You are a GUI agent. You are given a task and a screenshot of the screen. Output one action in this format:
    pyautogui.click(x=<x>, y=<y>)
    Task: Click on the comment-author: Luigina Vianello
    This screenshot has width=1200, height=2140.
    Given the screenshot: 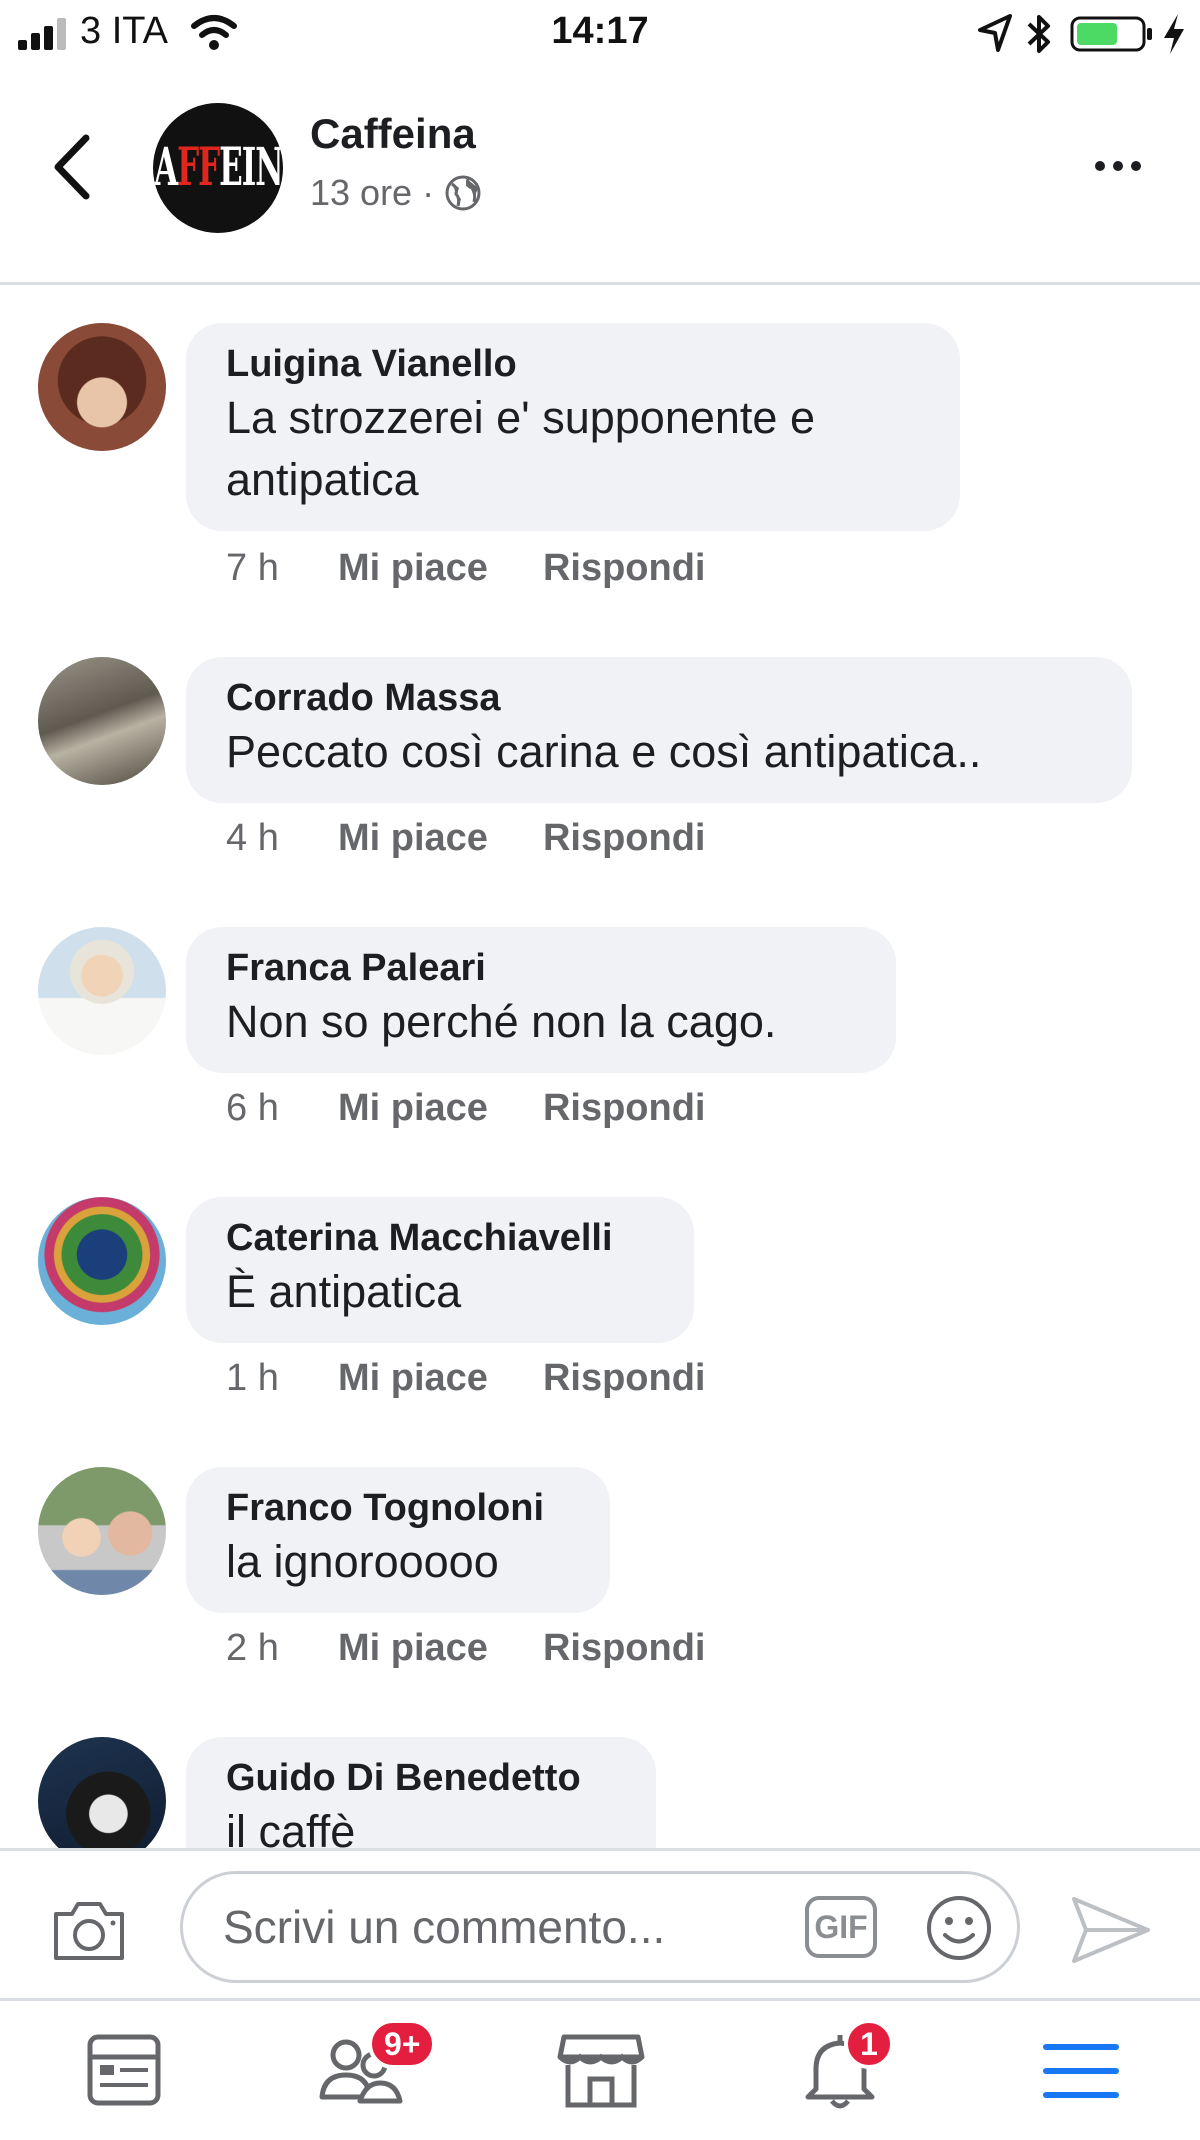 What is the action you would take?
    pyautogui.click(x=573, y=364)
    